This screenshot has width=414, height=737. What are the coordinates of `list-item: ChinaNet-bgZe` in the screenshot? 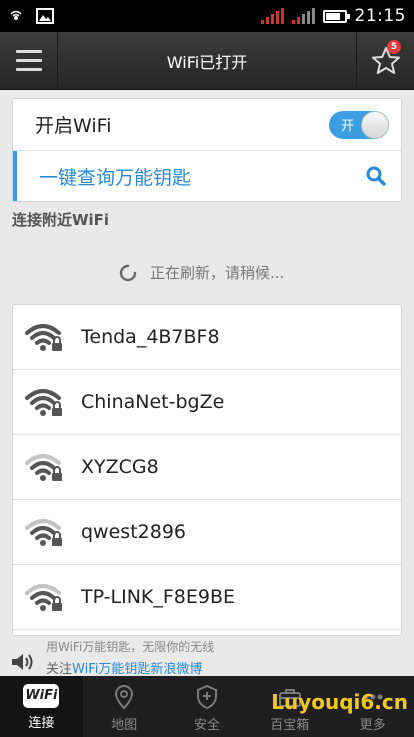 It's located at (207, 402).